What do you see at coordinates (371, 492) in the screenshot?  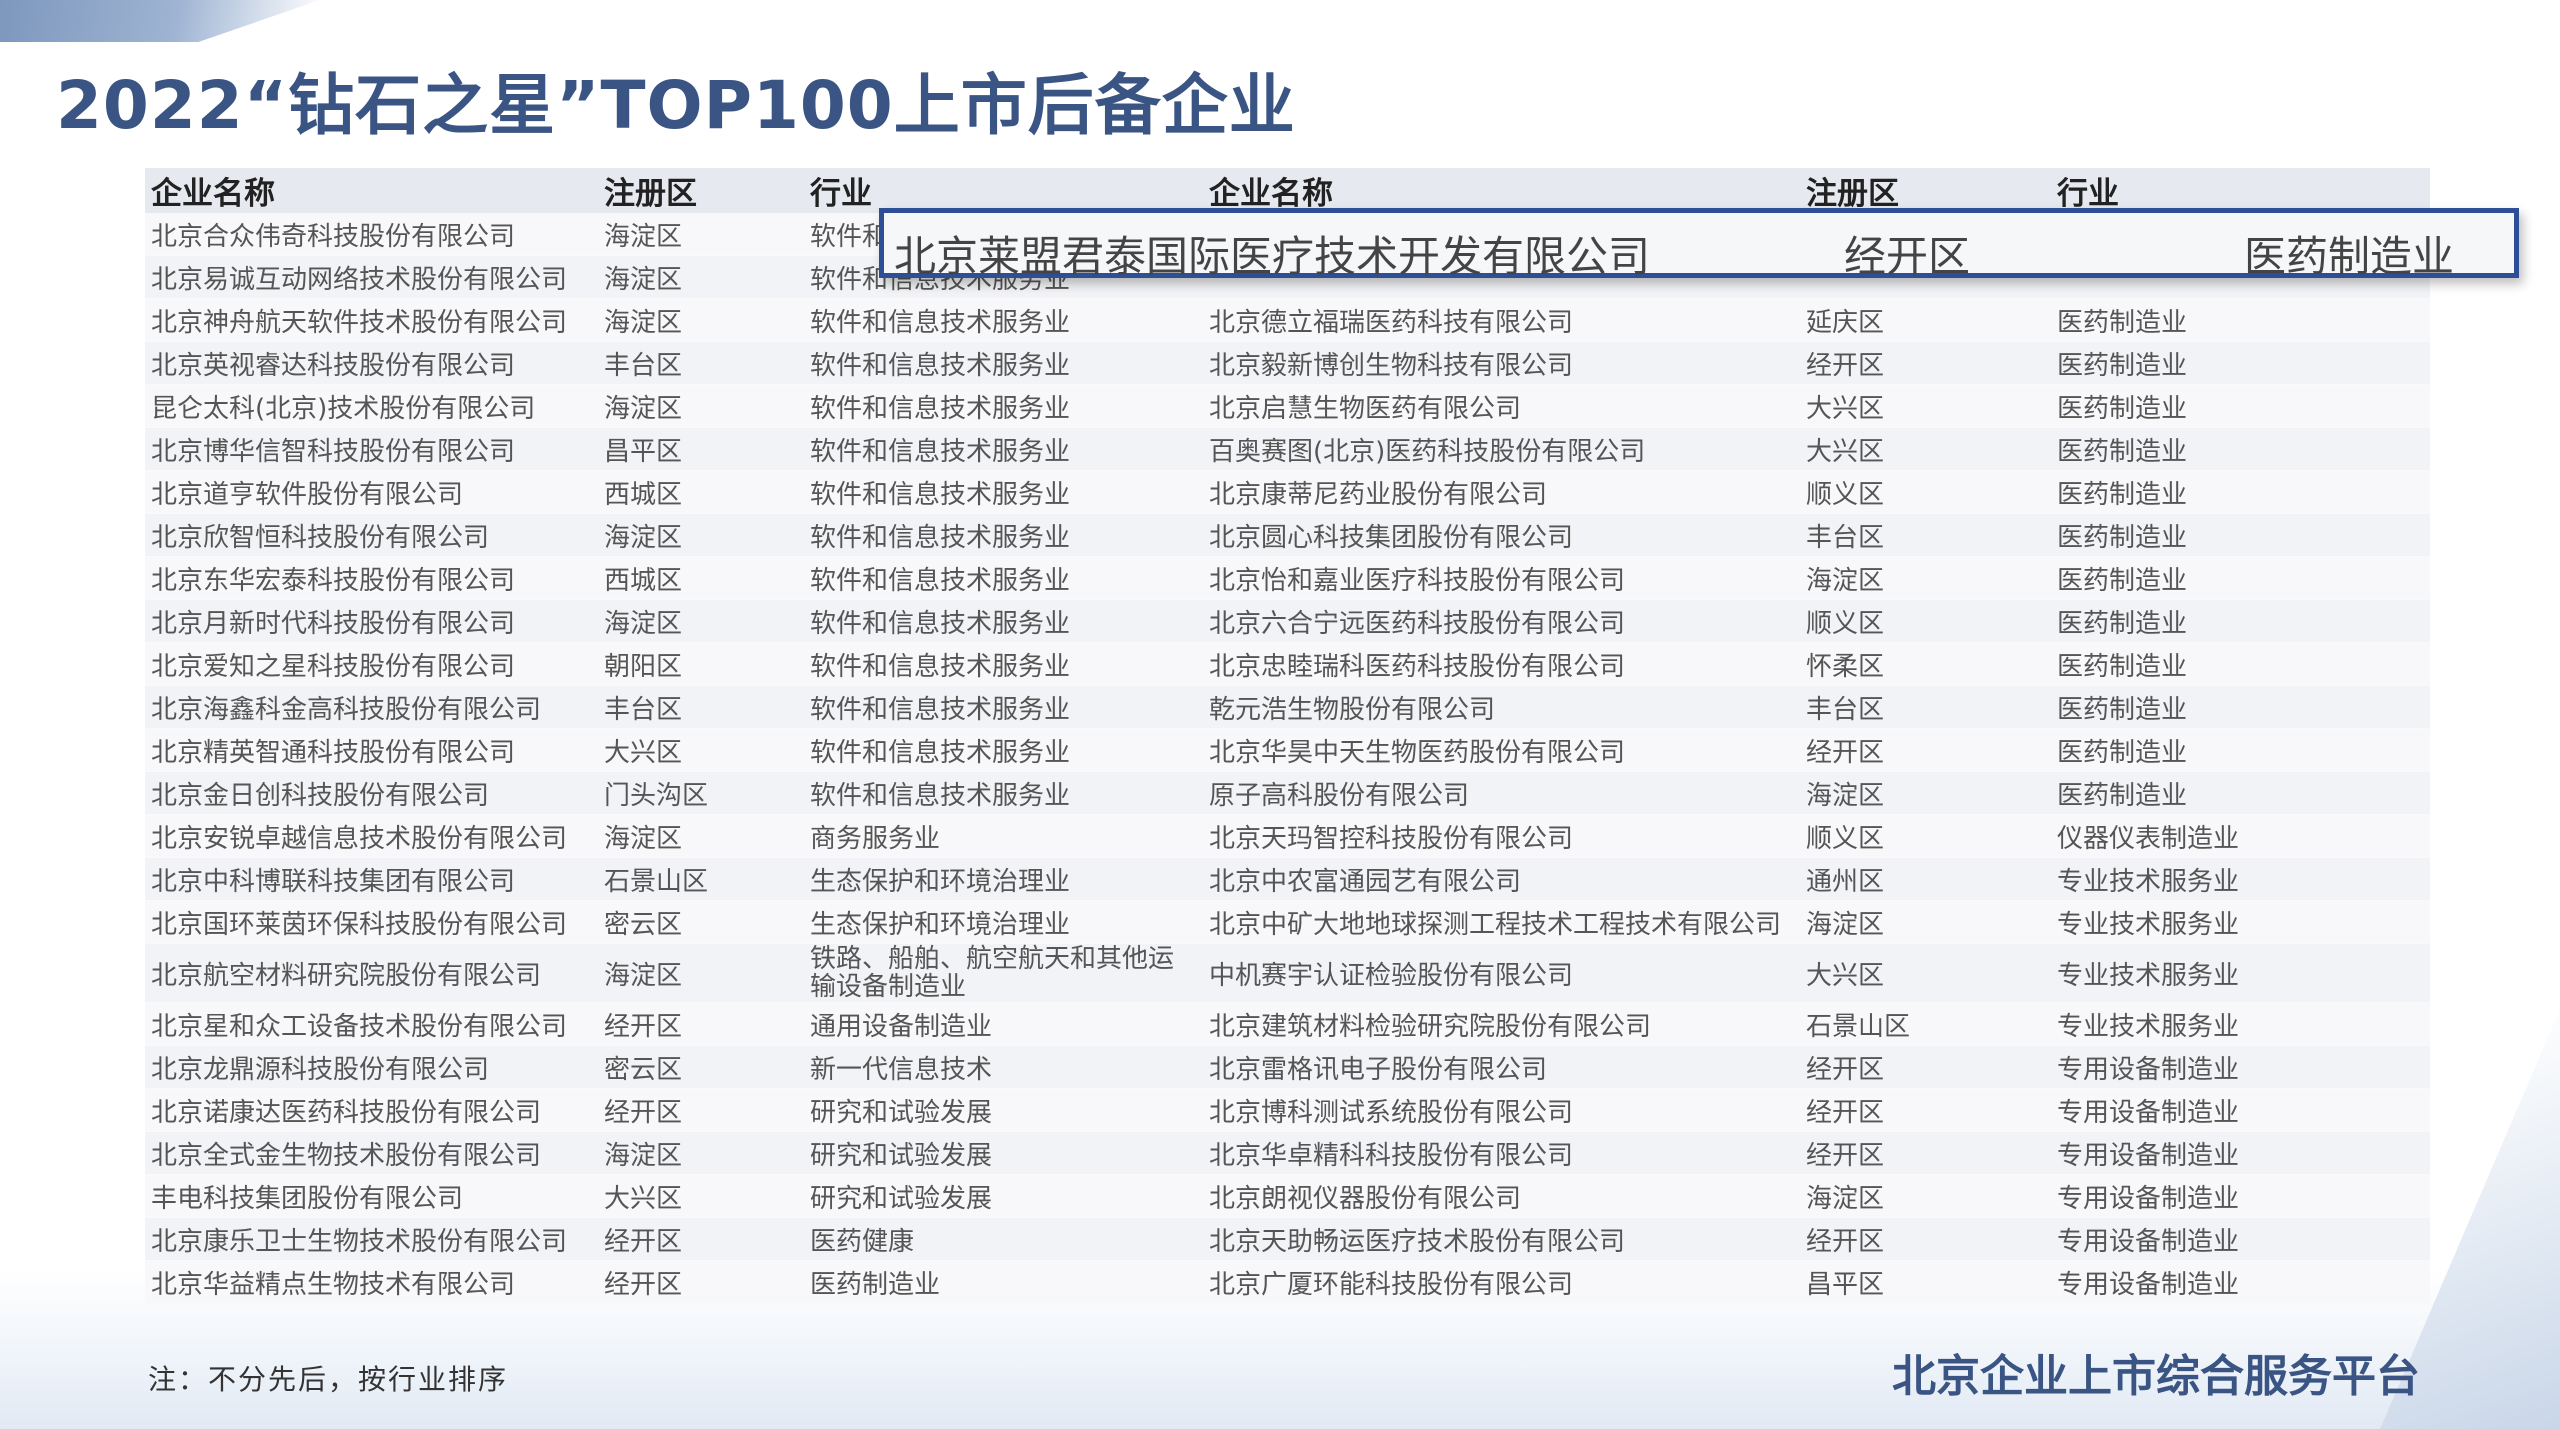 I see `cell-company-name: 北京道亨软件股份有限公司` at bounding box center [371, 492].